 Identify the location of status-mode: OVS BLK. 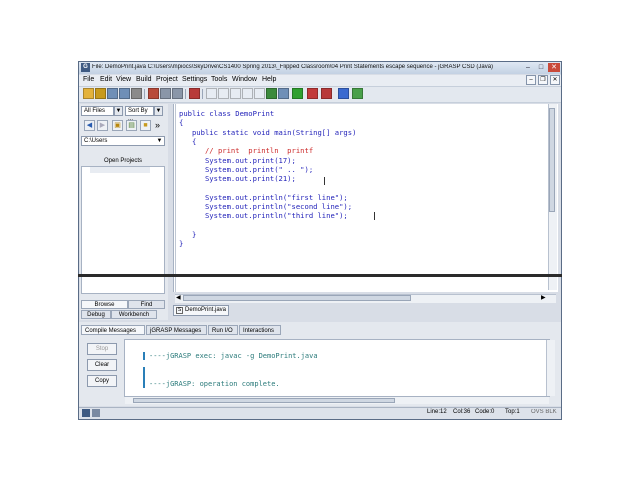
(544, 412).